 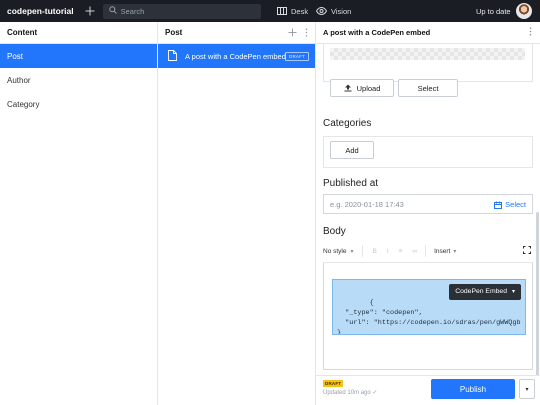 I want to click on publish-button: Publish, so click(x=473, y=389).